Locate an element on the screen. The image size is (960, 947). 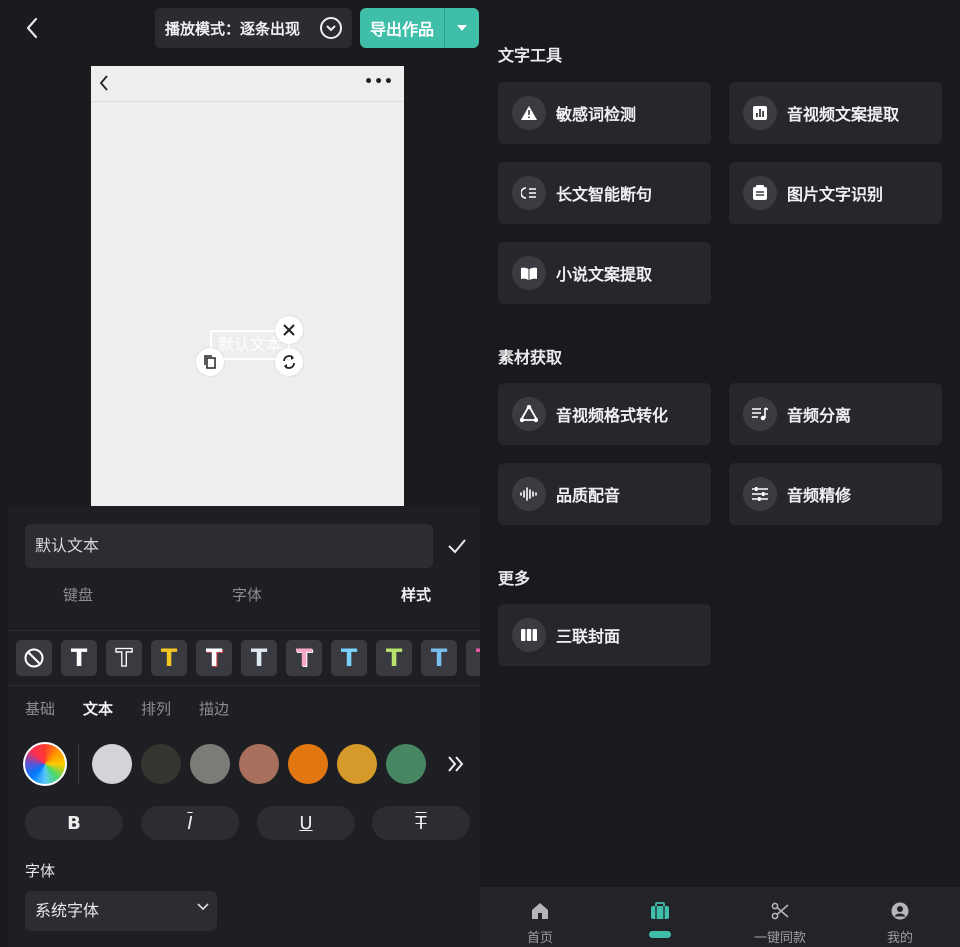
play-mode-label: 播放模式：逐条出现 is located at coordinates (233, 28).